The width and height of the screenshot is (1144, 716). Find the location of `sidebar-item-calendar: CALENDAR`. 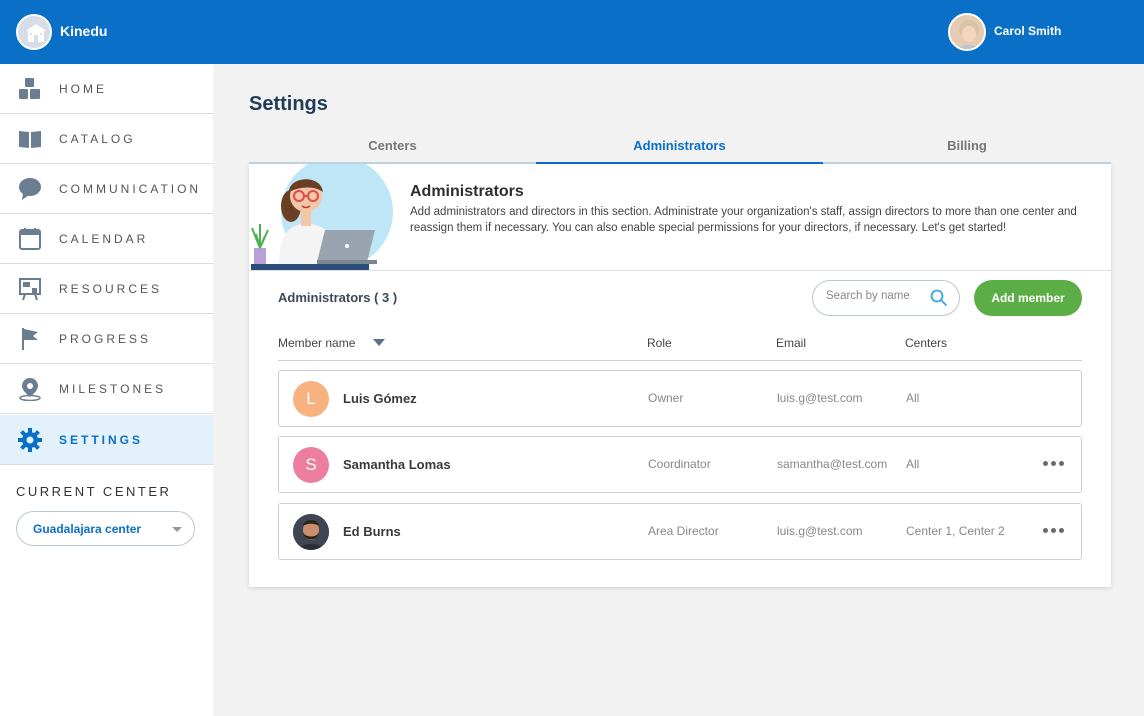

sidebar-item-calendar: CALENDAR is located at coordinates (106, 239).